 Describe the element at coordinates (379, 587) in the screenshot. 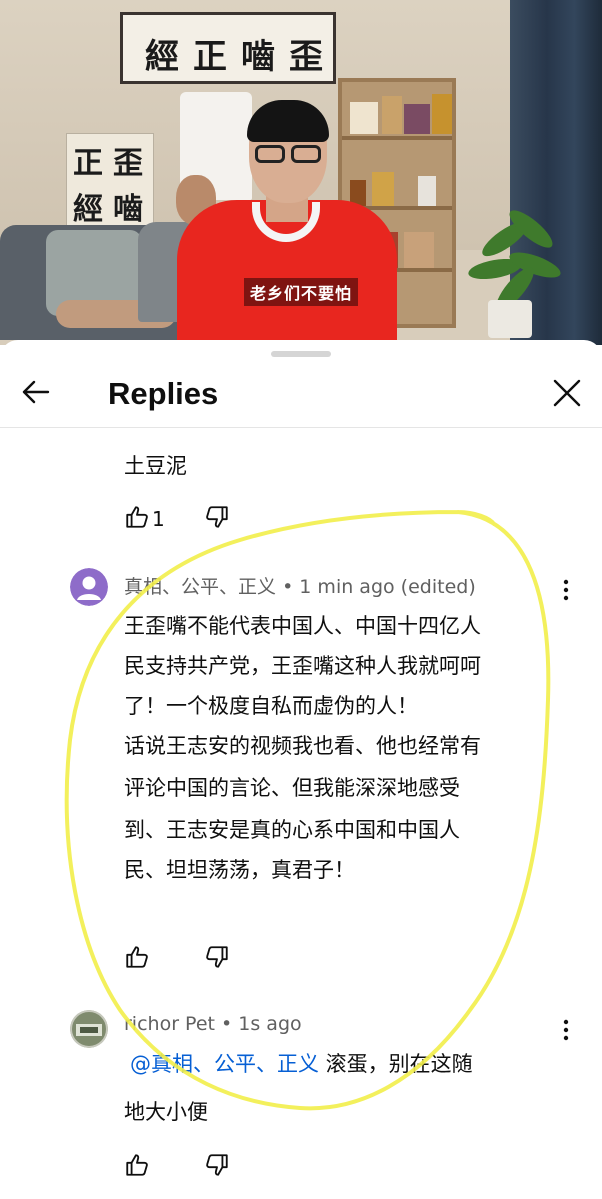

I see `timestamp: • 1 min ago (edited)` at that location.